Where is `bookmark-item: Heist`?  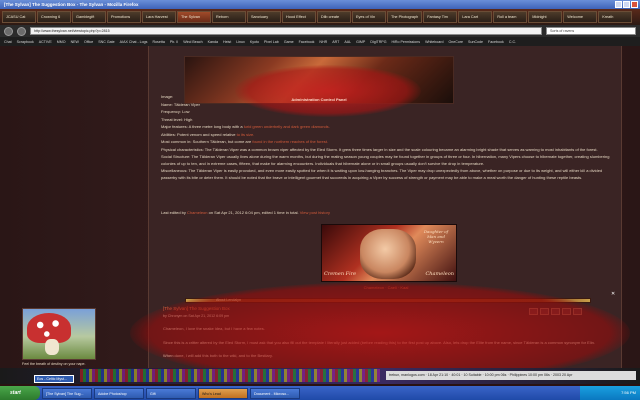
bookmark-item: Heist is located at coordinates (227, 42).